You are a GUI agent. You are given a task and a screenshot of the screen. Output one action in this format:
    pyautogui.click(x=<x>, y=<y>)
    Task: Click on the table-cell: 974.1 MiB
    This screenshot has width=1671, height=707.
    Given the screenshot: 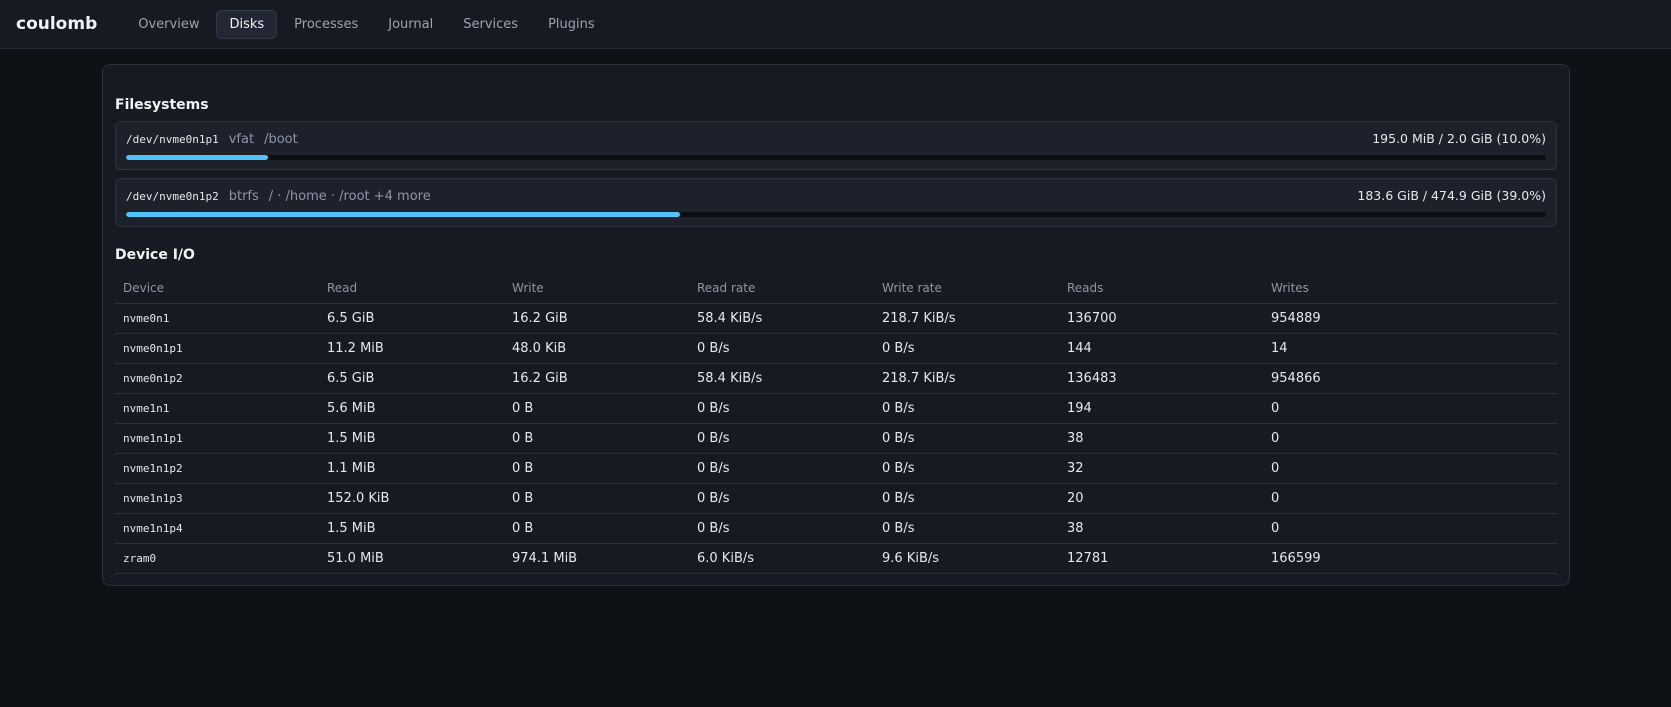 What is the action you would take?
    pyautogui.click(x=596, y=558)
    